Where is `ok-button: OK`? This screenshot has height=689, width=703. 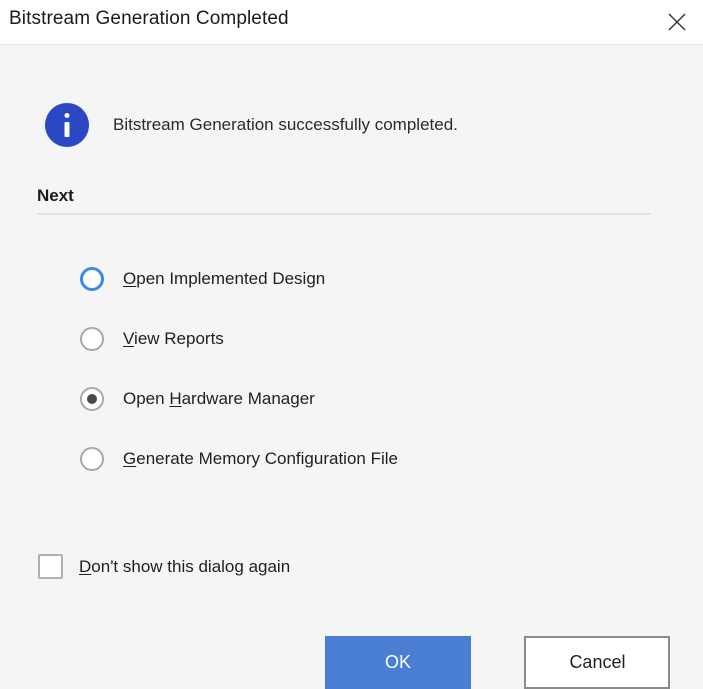
ok-button: OK is located at coordinates (398, 662).